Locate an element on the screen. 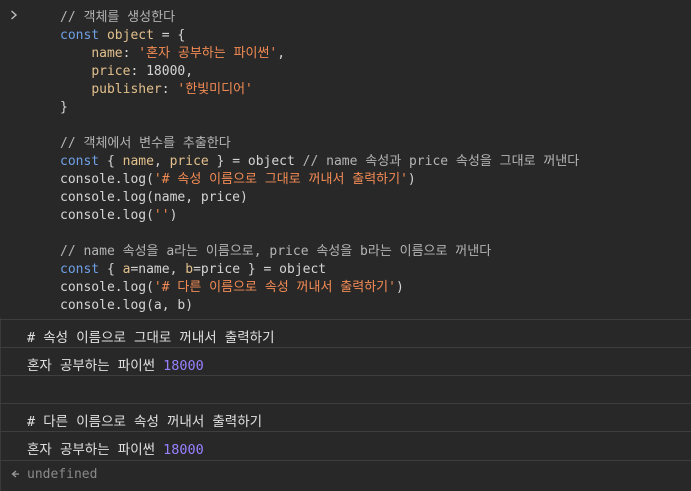 The height and width of the screenshot is (491, 691). code-token-plain: =price } = object is located at coordinates (260, 269).